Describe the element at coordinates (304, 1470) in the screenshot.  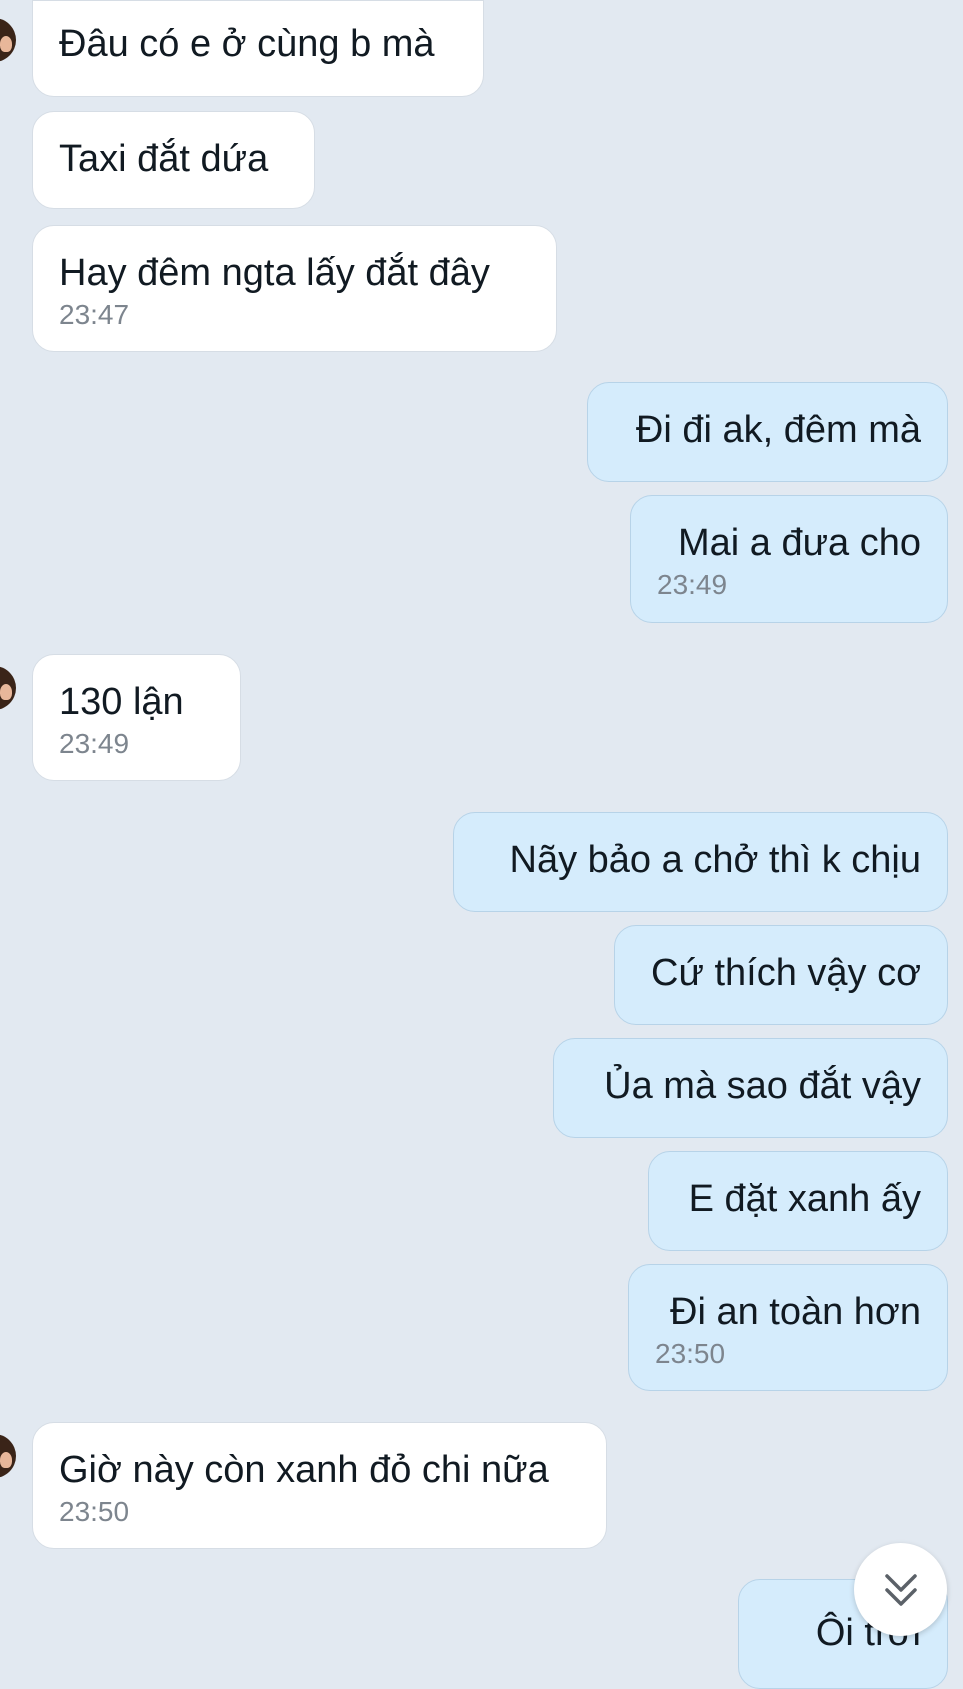
I see `message-text: Giờ này còn xanh đỏ chi nữa` at that location.